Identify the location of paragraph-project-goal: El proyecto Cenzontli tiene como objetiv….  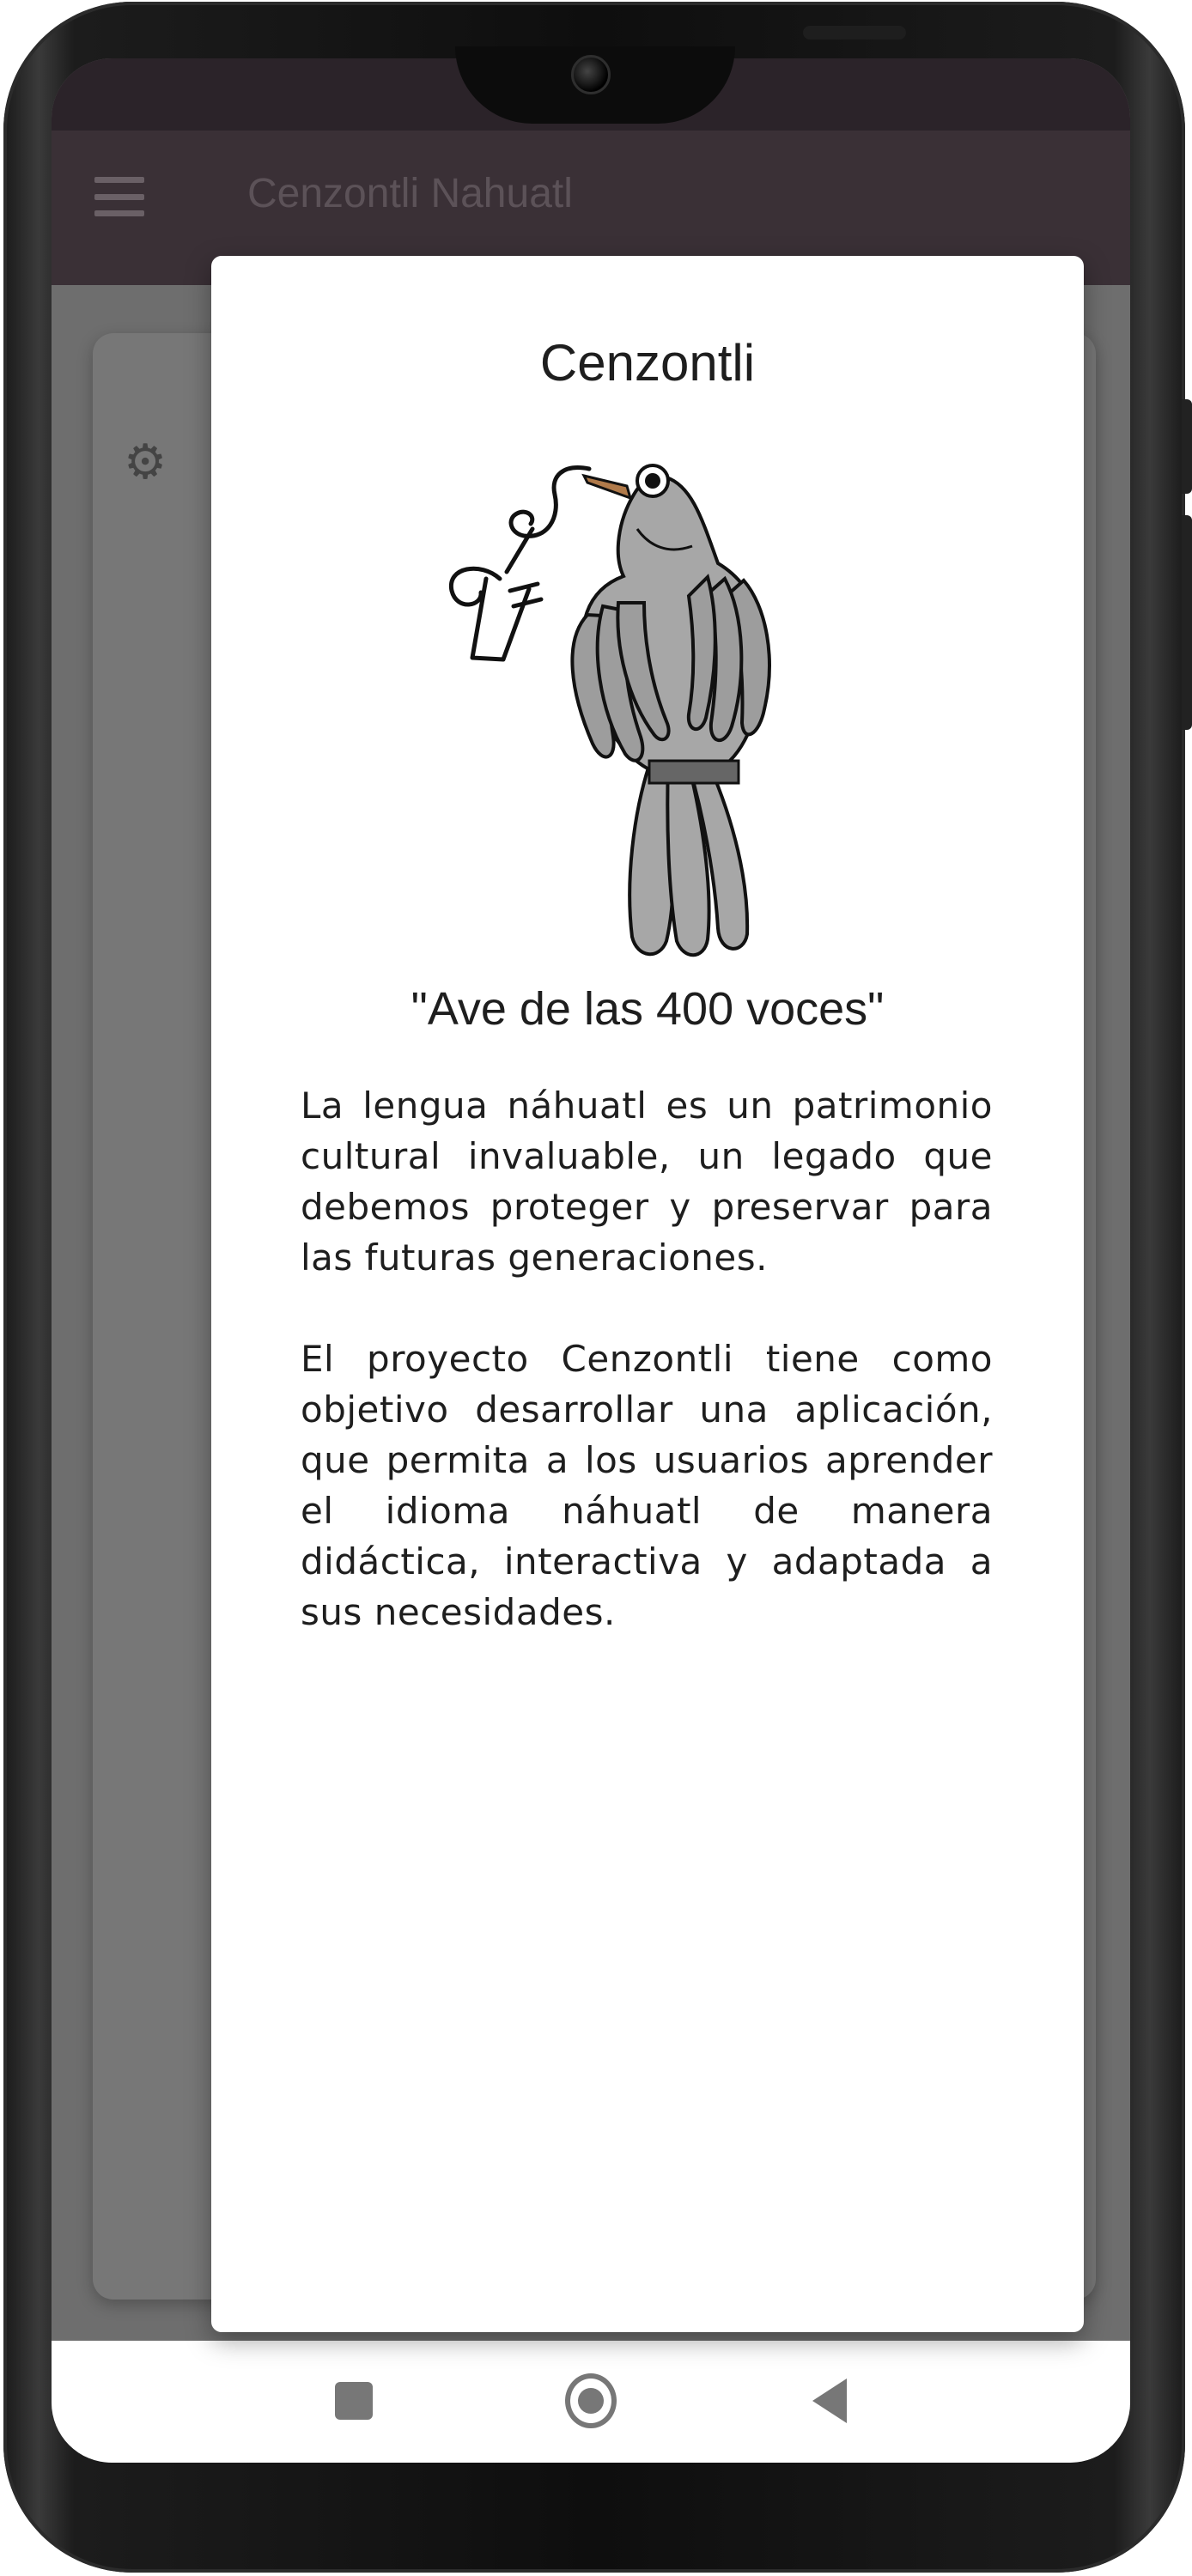
(647, 1485).